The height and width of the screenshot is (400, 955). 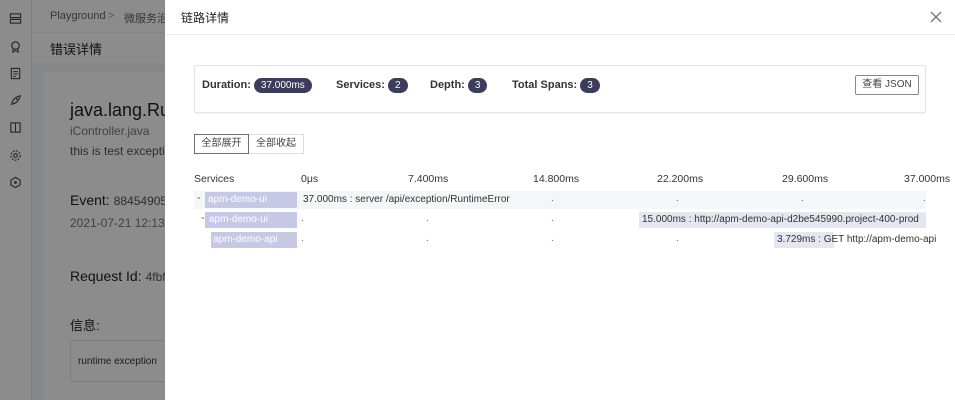 What do you see at coordinates (397, 85) in the screenshot?
I see `services-badge: 2` at bounding box center [397, 85].